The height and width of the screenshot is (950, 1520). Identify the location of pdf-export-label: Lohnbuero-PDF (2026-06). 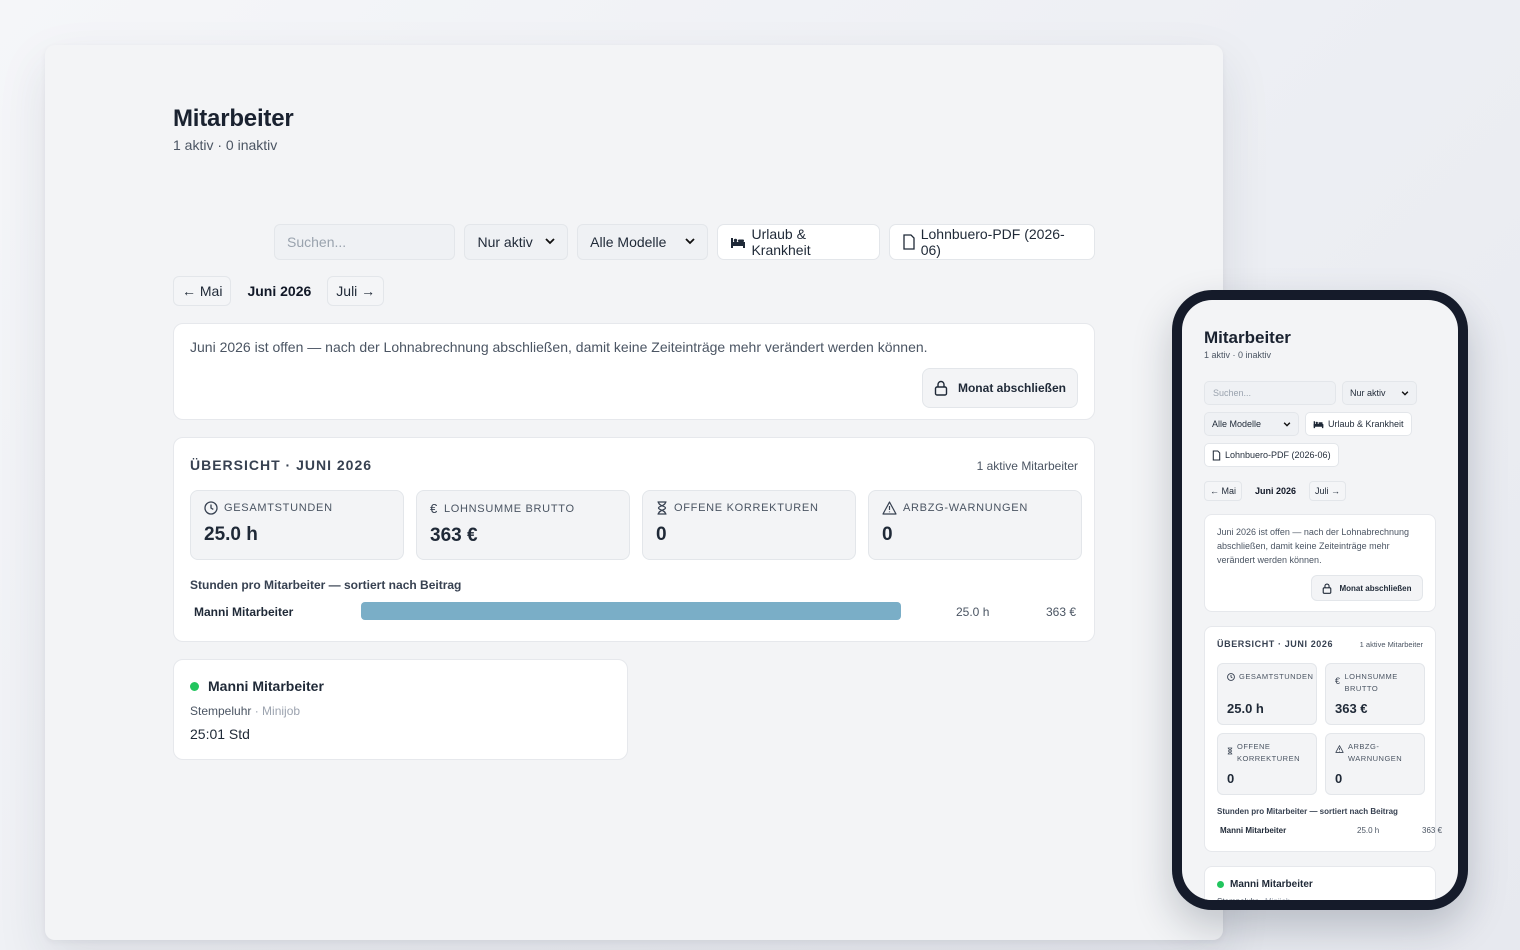
(992, 242).